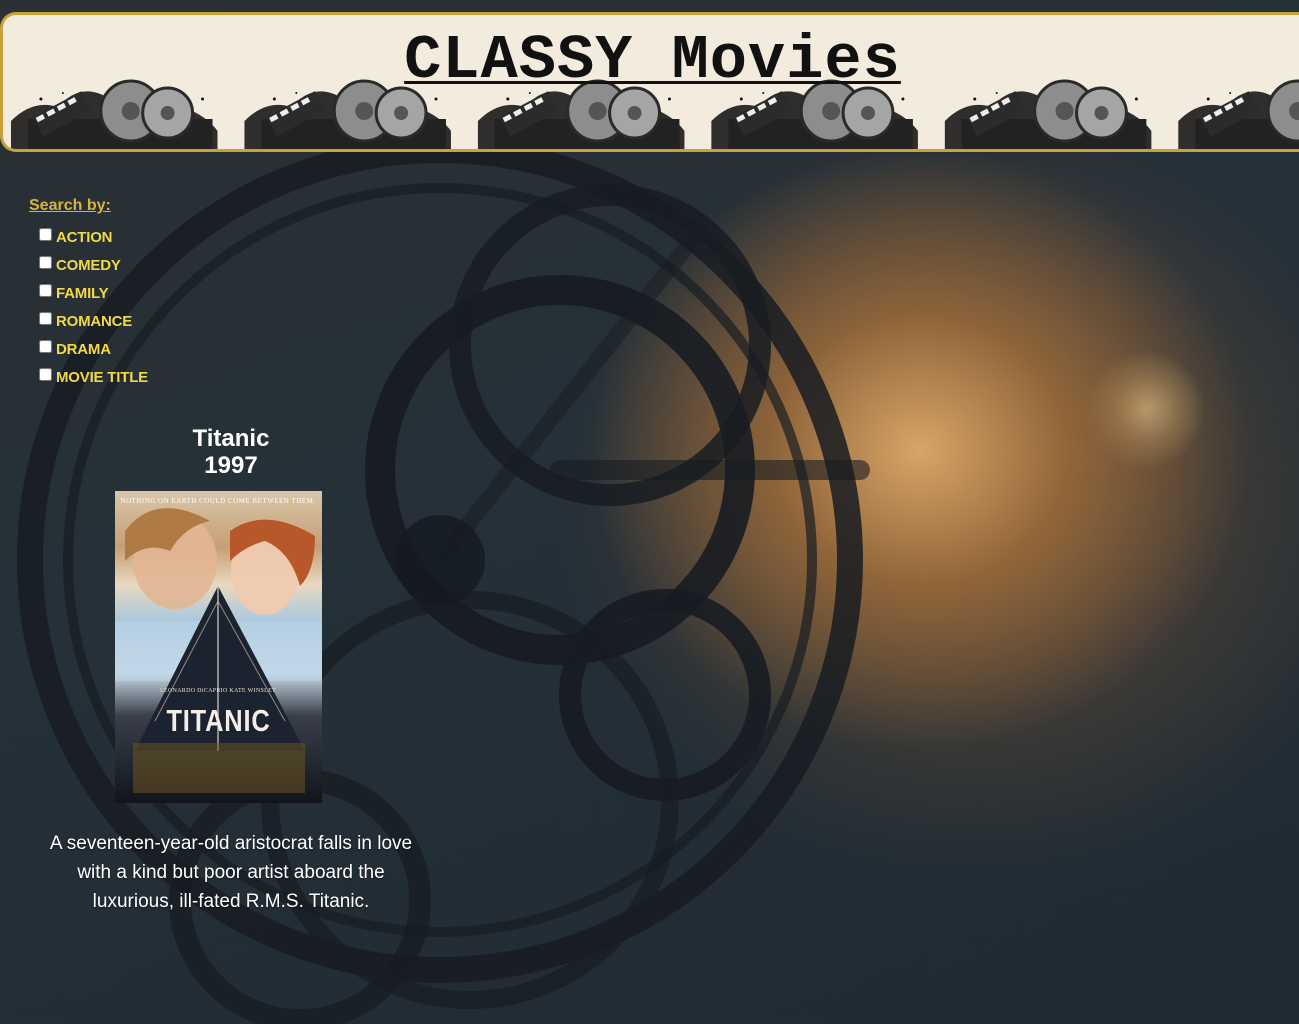  Describe the element at coordinates (231, 465) in the screenshot. I see `movie-year: 1997` at that location.